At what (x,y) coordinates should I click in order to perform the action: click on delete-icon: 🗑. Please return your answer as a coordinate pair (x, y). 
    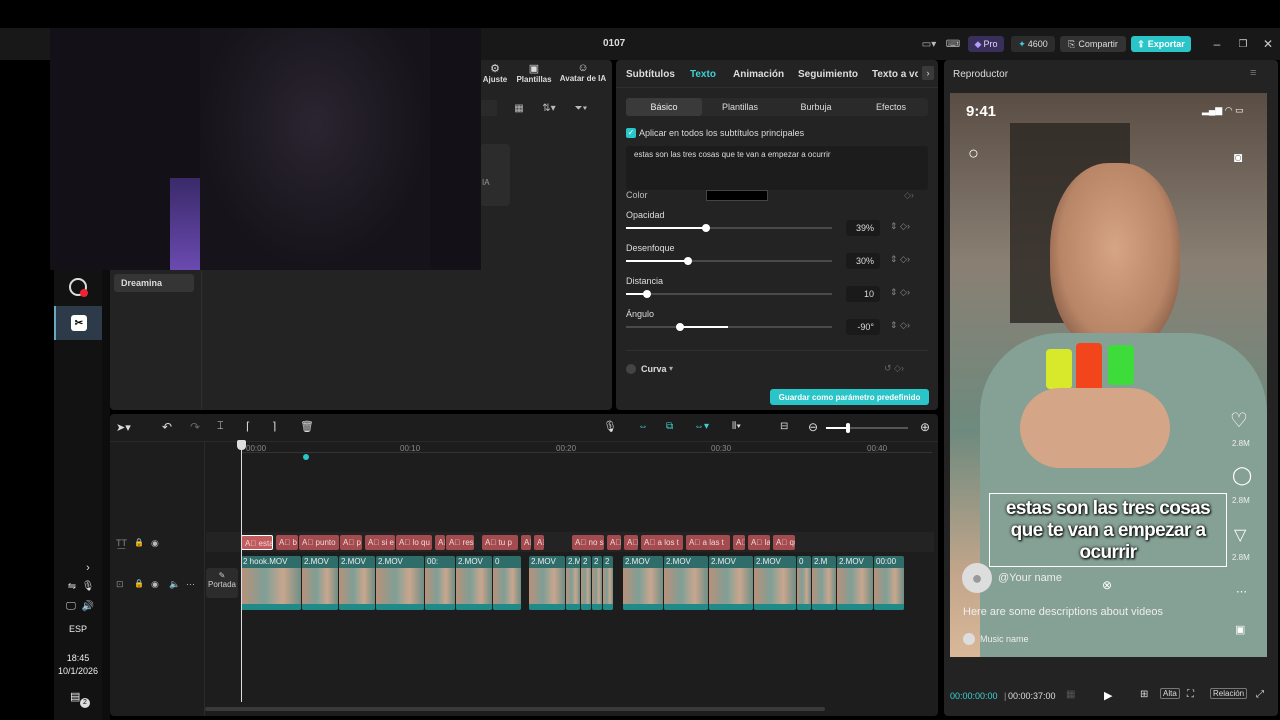
    Looking at the image, I should click on (307, 426).